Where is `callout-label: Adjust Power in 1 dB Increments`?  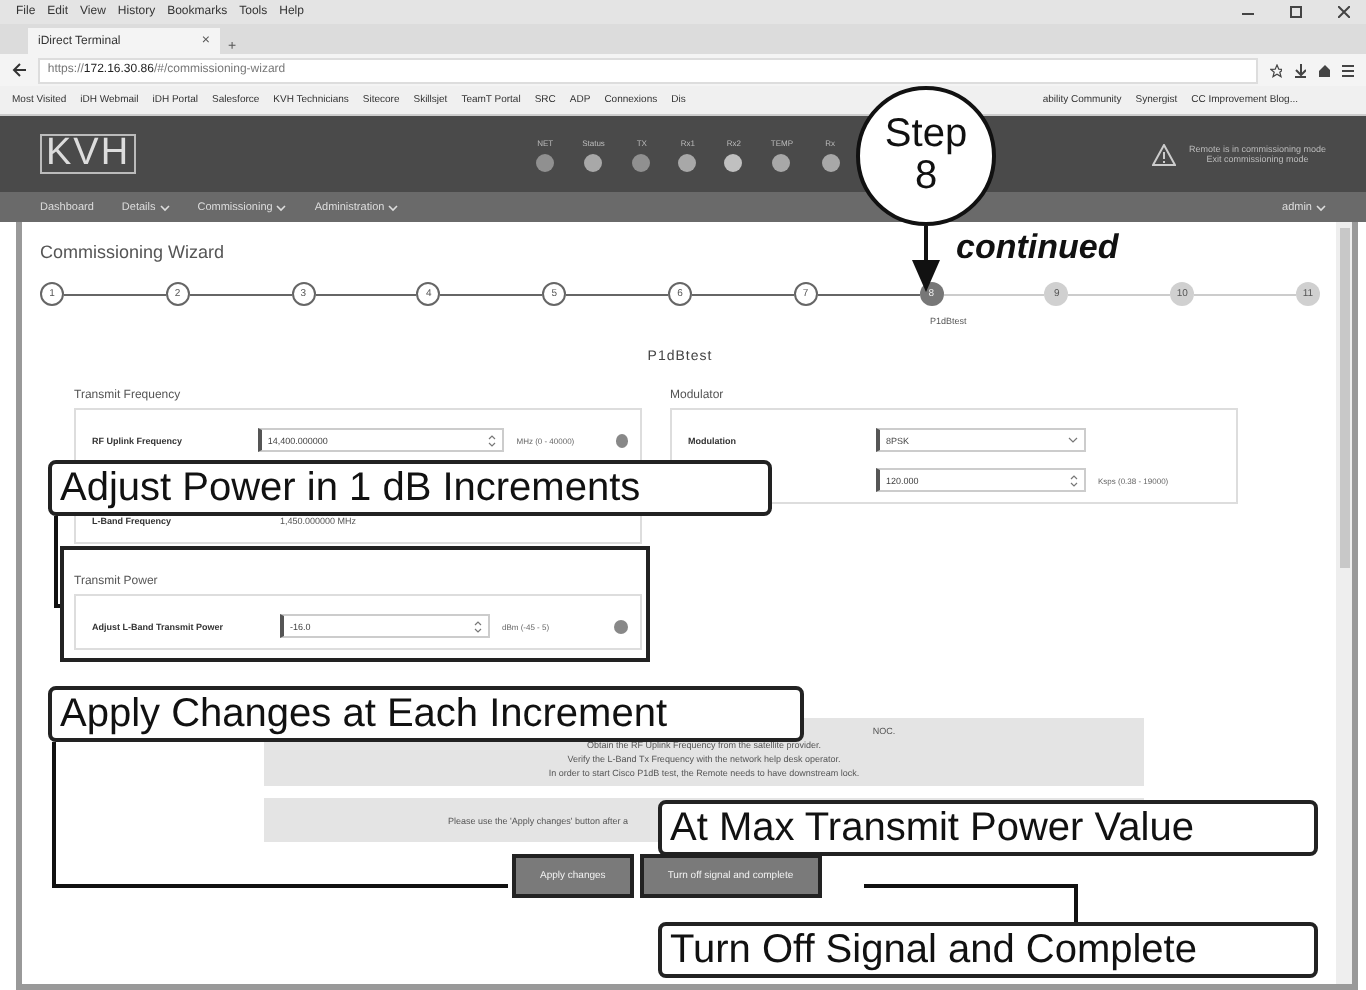 callout-label: Adjust Power in 1 dB Increments is located at coordinates (410, 488).